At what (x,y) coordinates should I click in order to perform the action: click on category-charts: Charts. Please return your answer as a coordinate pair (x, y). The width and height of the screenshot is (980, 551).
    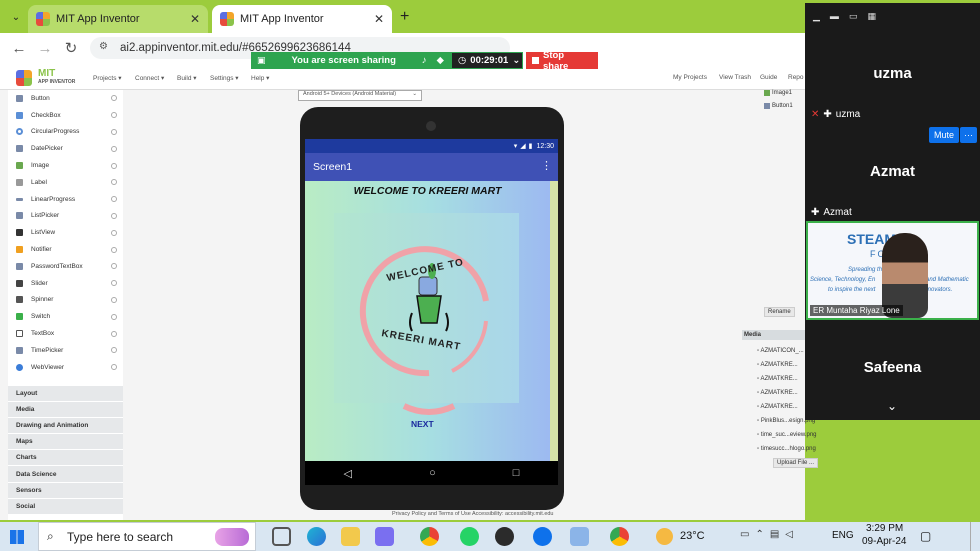
    Looking at the image, I should click on (65, 457).